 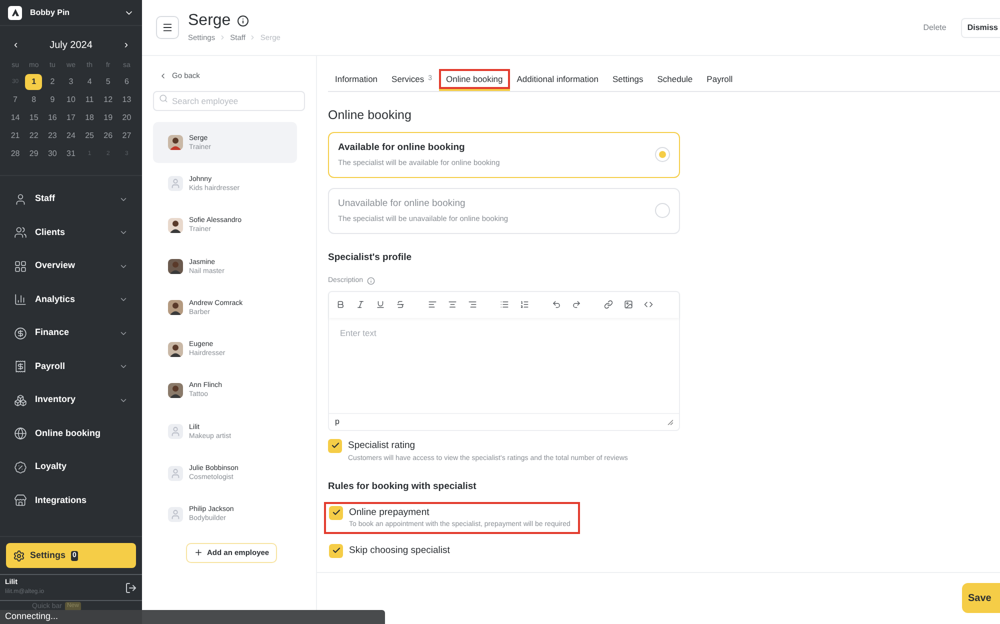 I want to click on calendar-day: 20, so click(x=127, y=118).